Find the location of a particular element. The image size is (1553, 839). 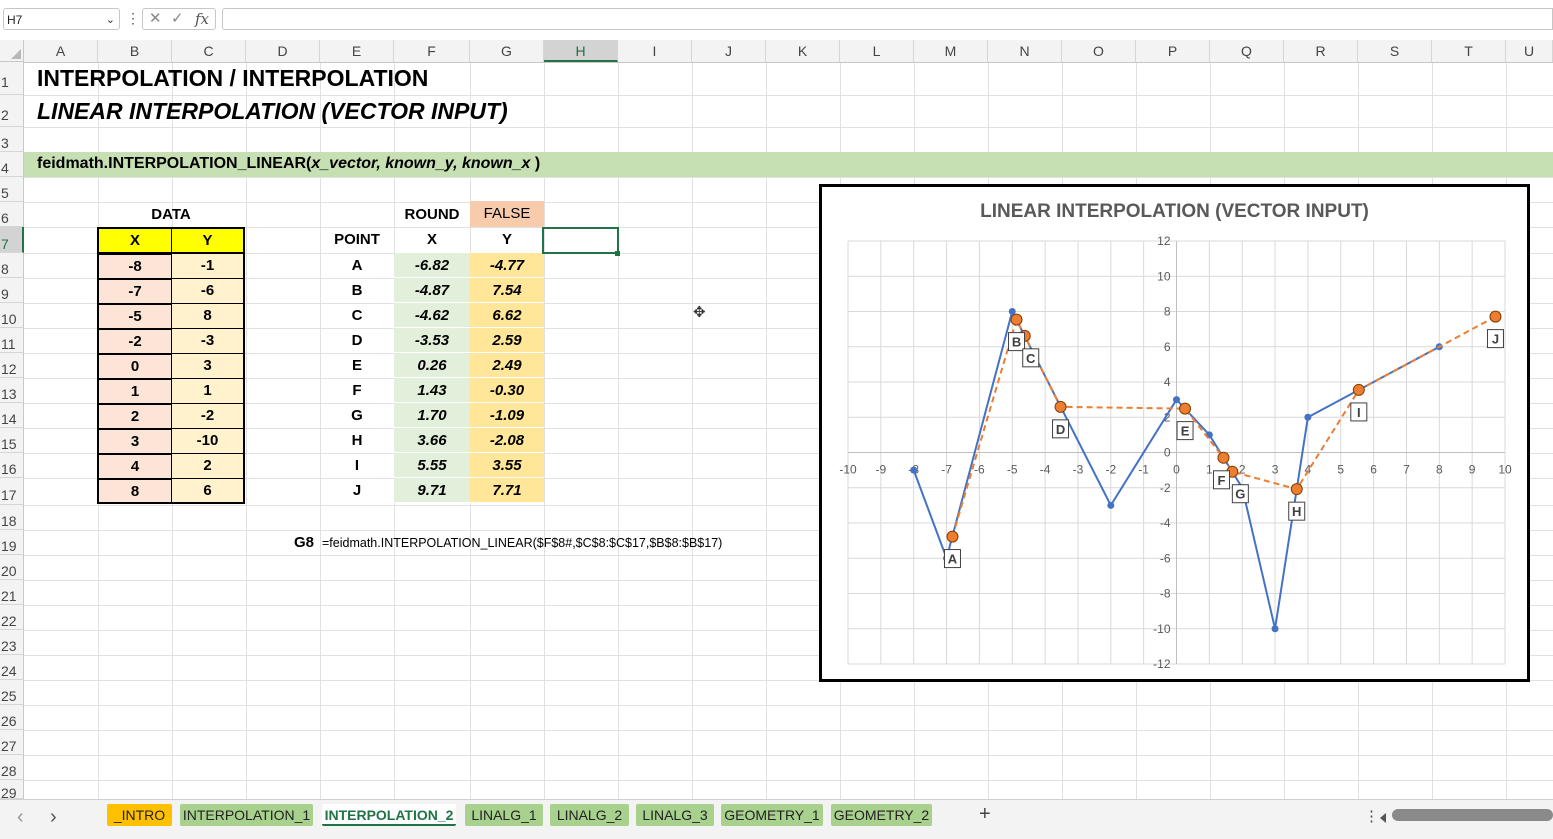

point-x-cell: -4.87 is located at coordinates (432, 290).